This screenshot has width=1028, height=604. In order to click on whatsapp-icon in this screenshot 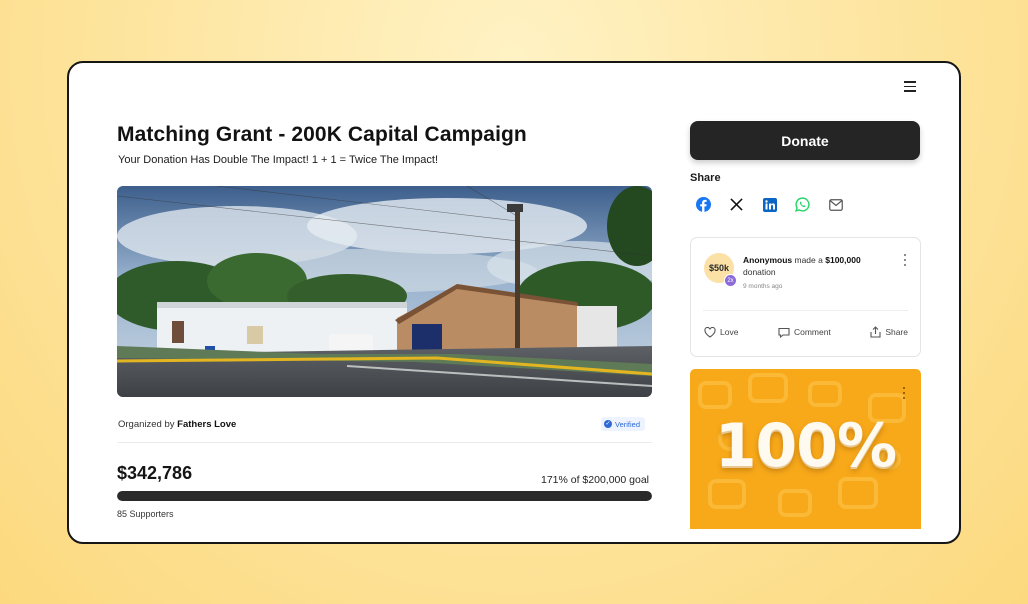, I will do `click(802, 204)`.